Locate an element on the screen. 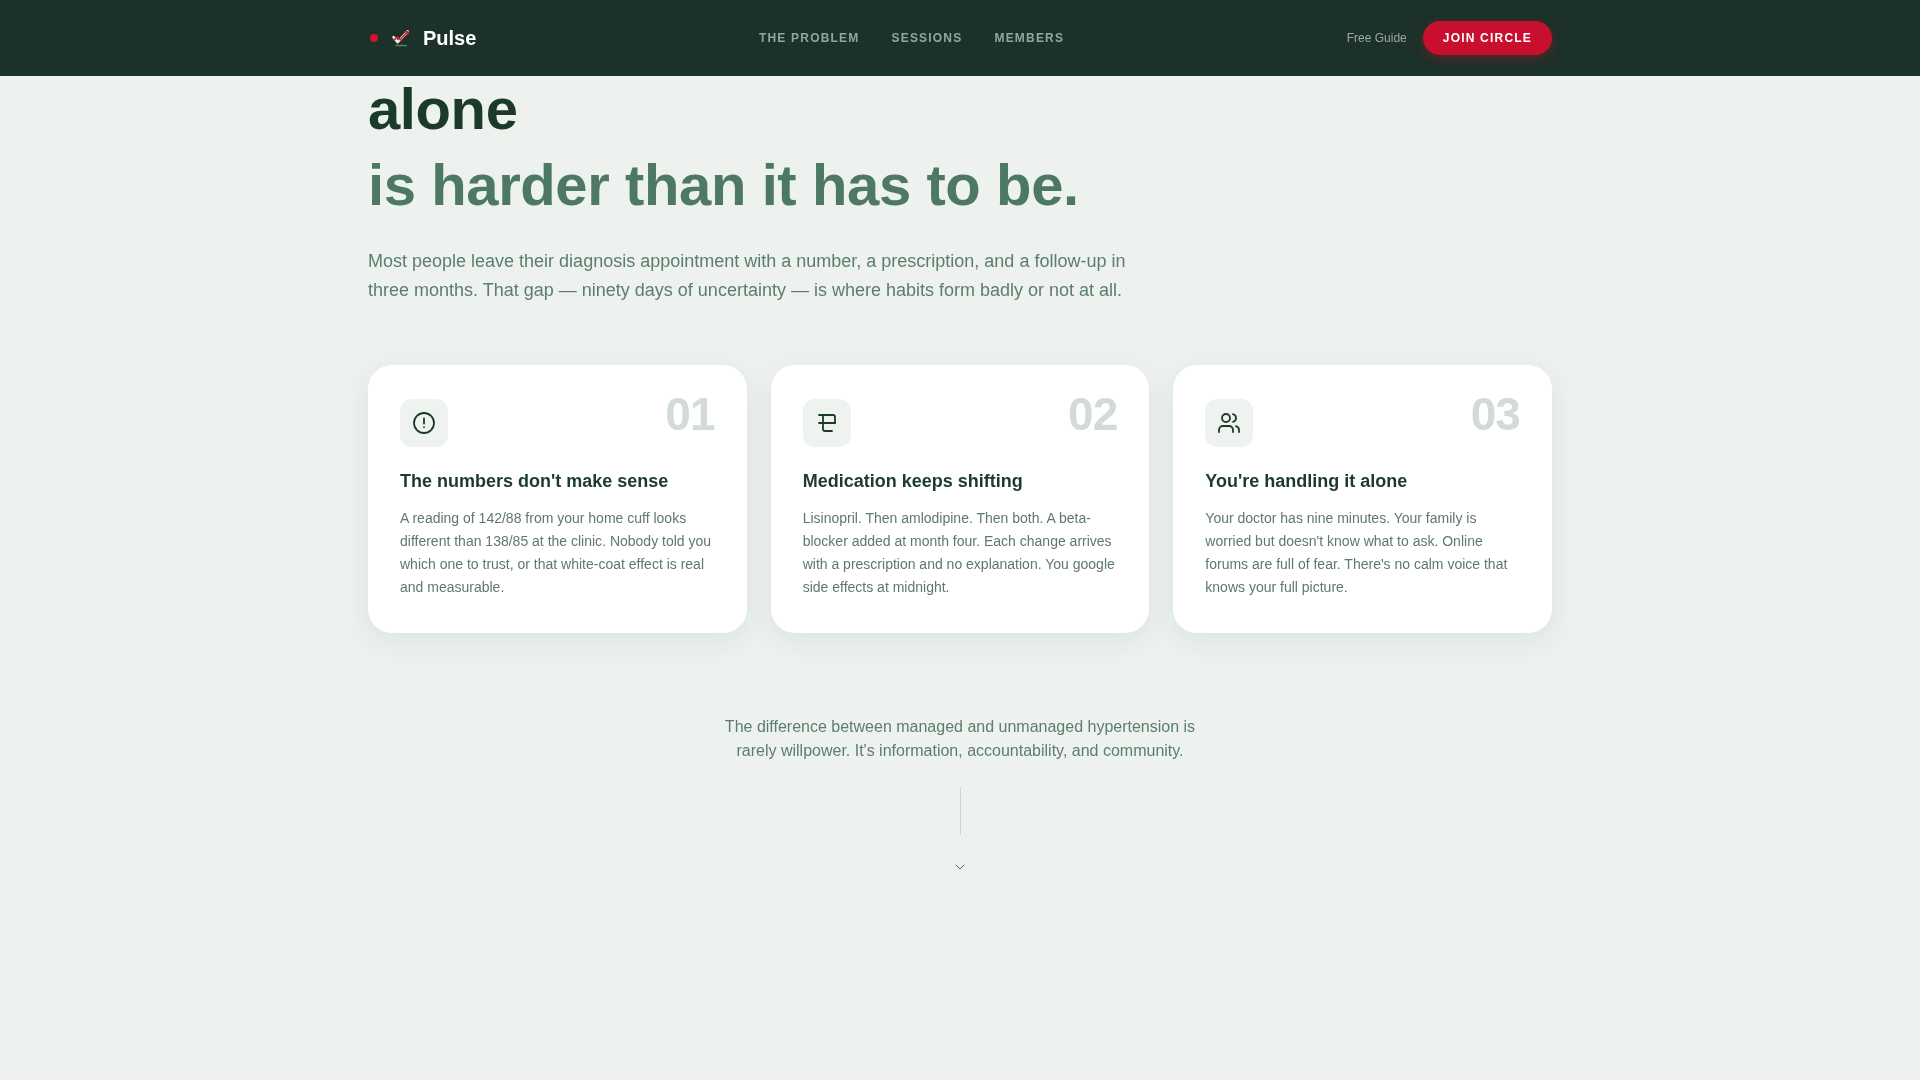 The width and height of the screenshot is (1920, 1080). headline-line: alone is located at coordinates (443, 109).